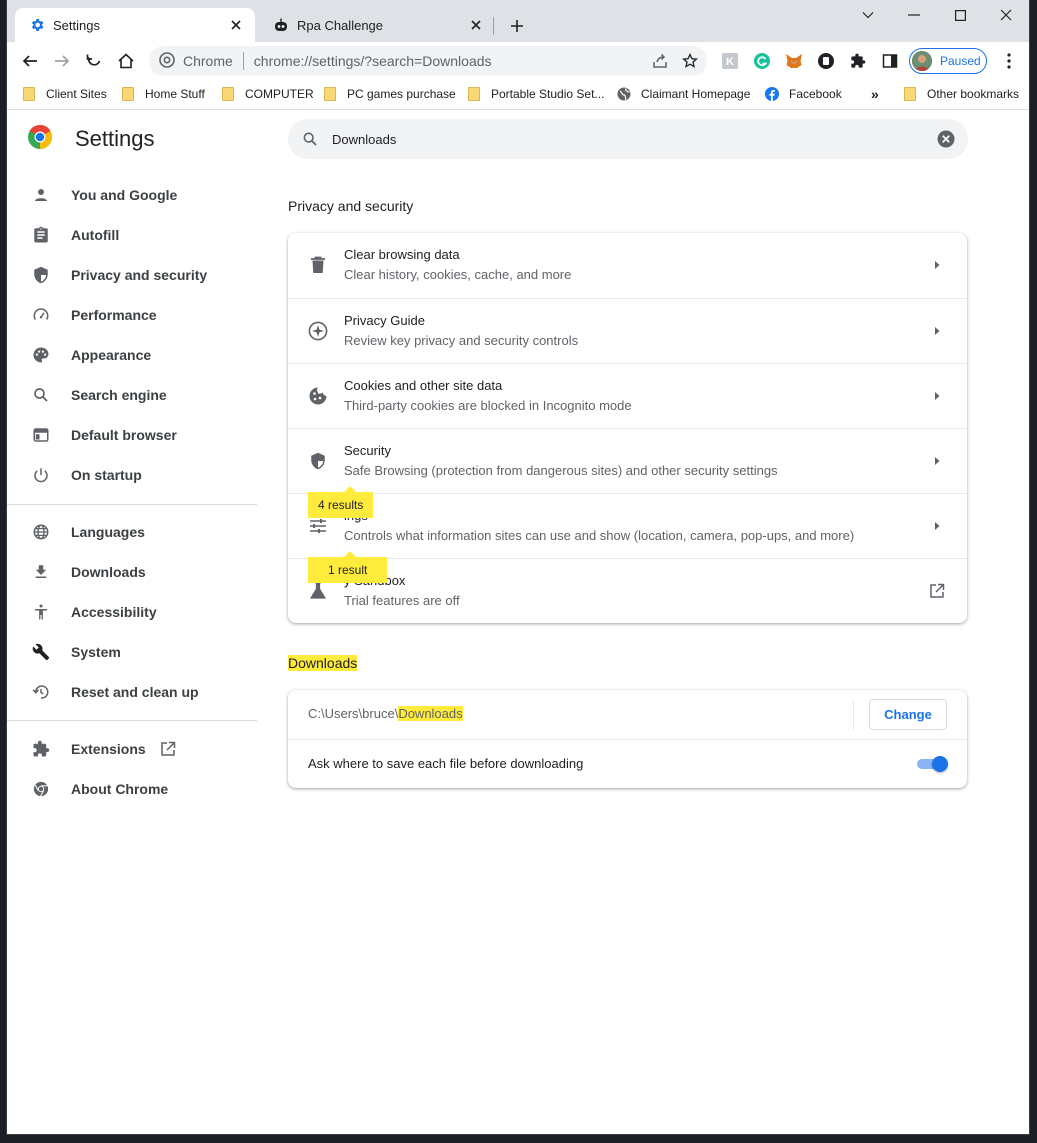  What do you see at coordinates (401, 94) in the screenshot?
I see `bookmark-label: PC games purchase` at bounding box center [401, 94].